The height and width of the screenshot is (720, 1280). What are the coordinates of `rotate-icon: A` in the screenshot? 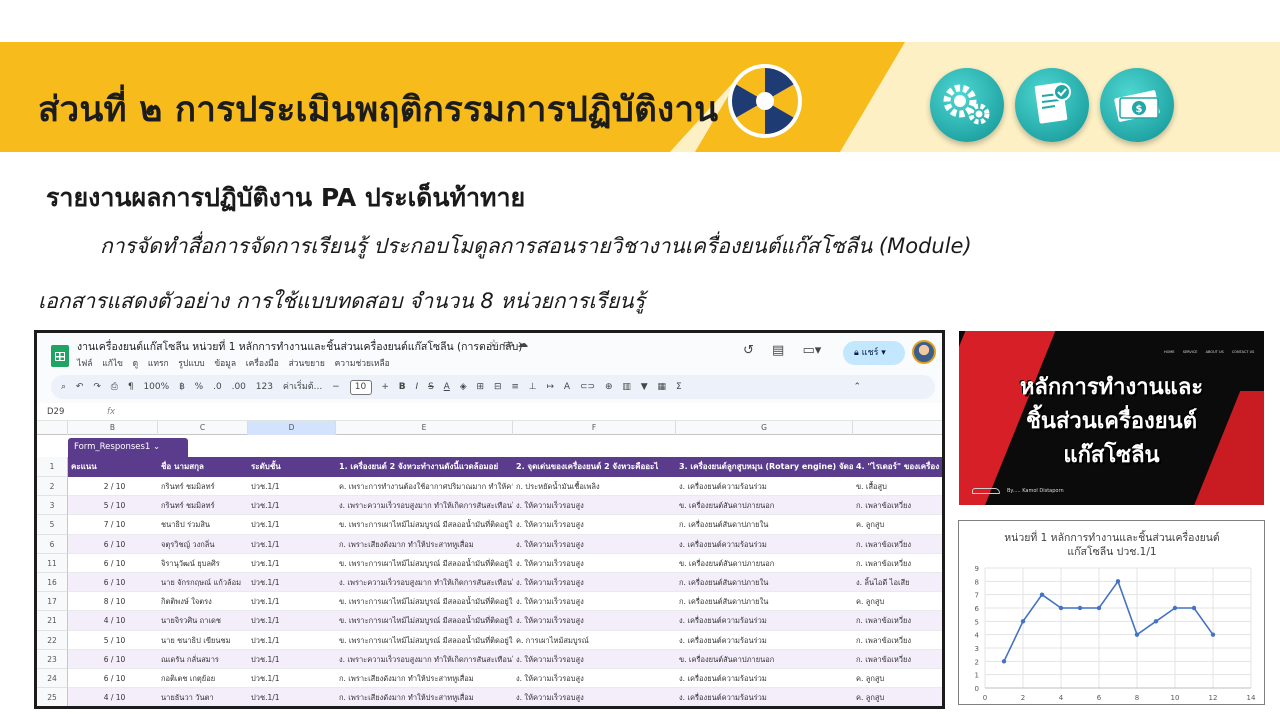 It's located at (567, 387).